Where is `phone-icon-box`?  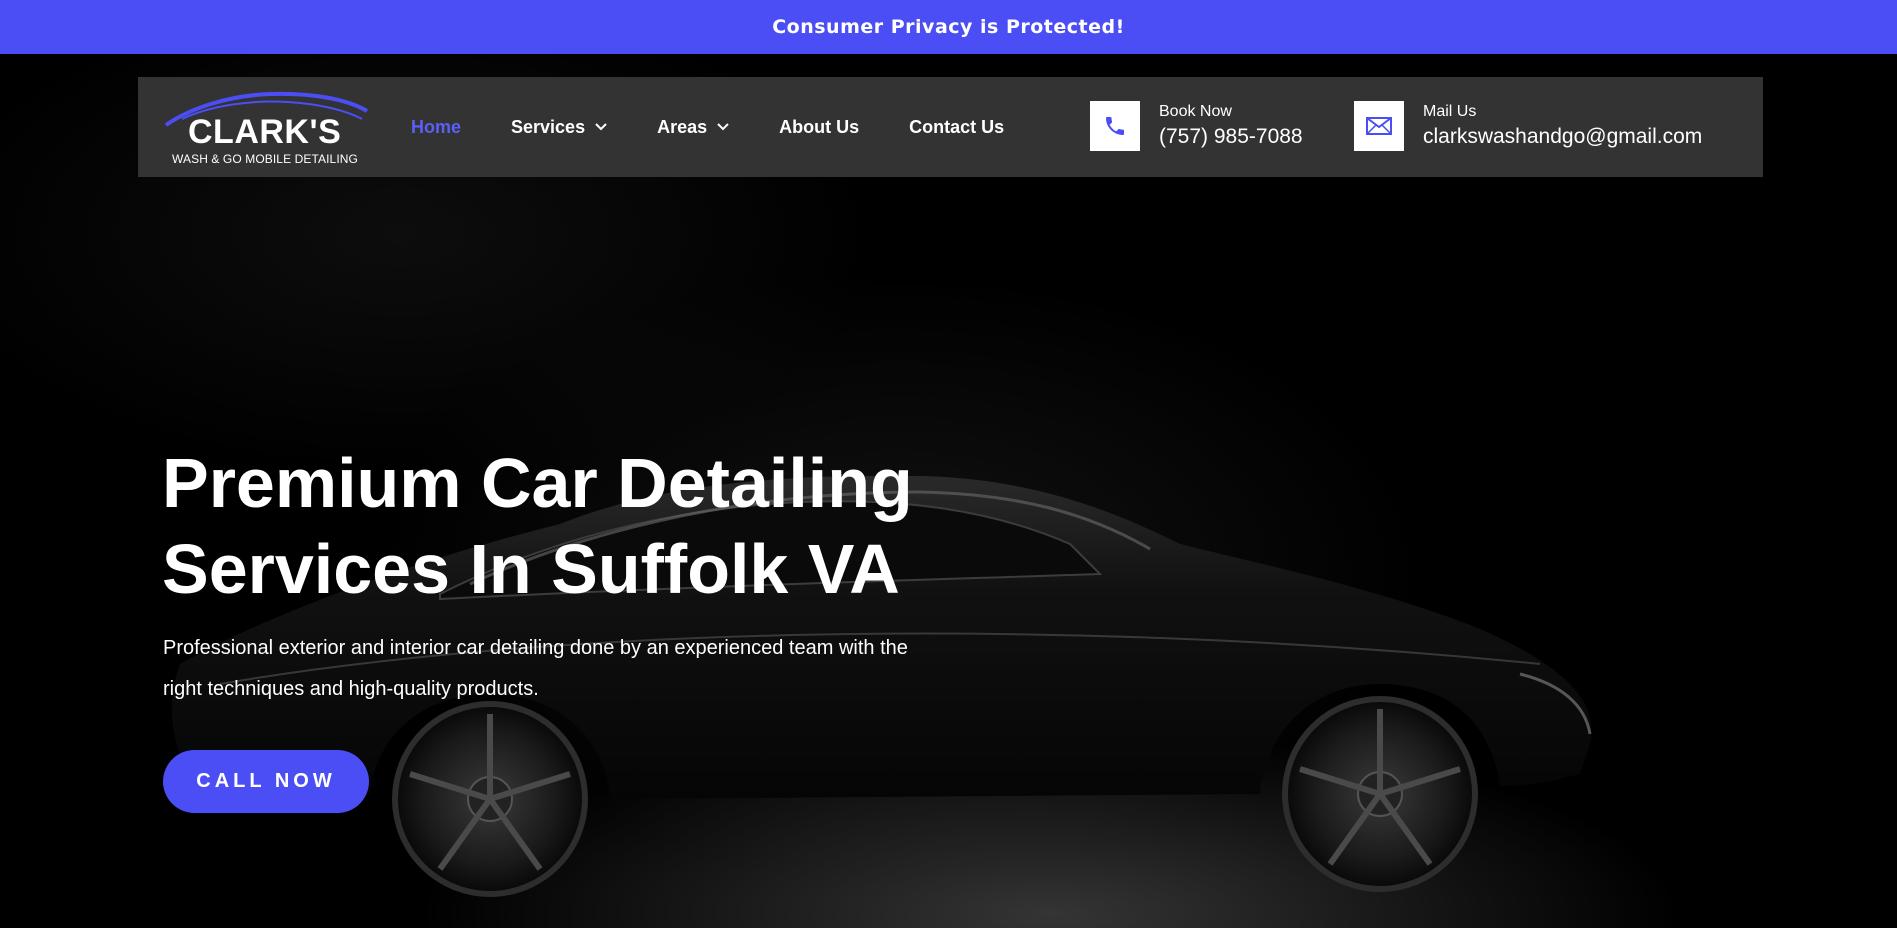
phone-icon-box is located at coordinates (1115, 126).